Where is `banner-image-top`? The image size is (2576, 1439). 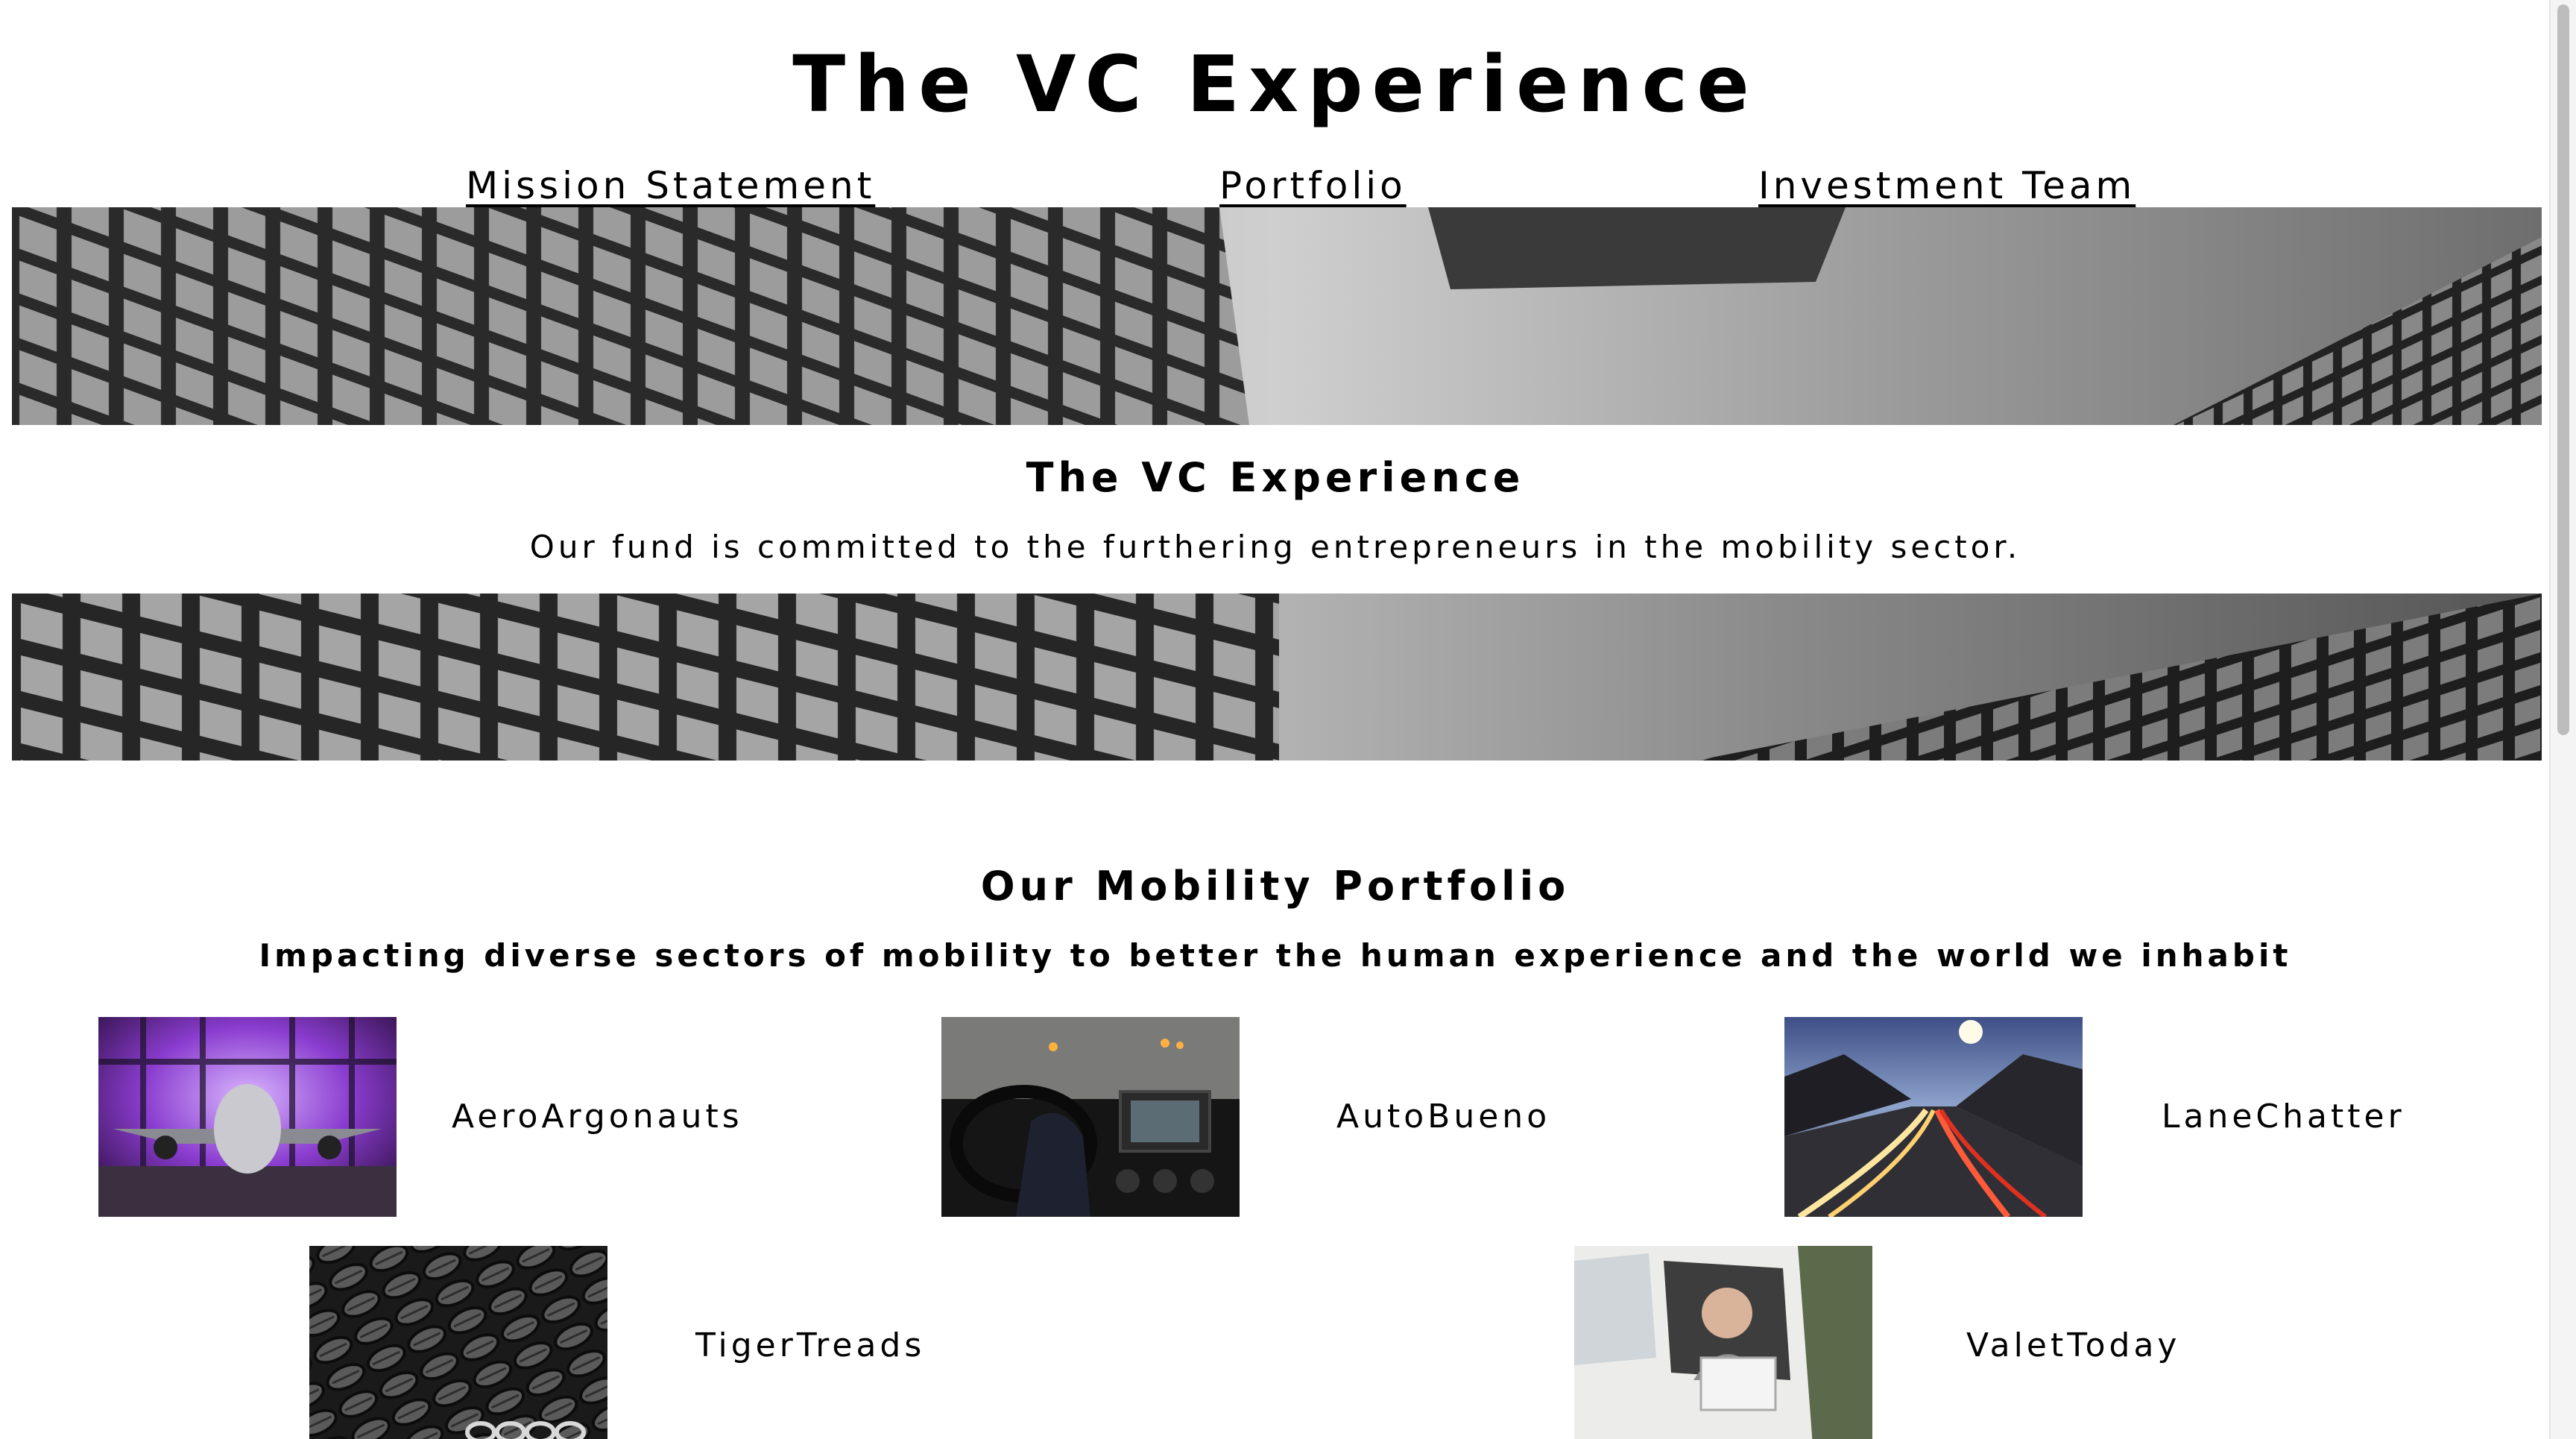
banner-image-top is located at coordinates (1277, 316).